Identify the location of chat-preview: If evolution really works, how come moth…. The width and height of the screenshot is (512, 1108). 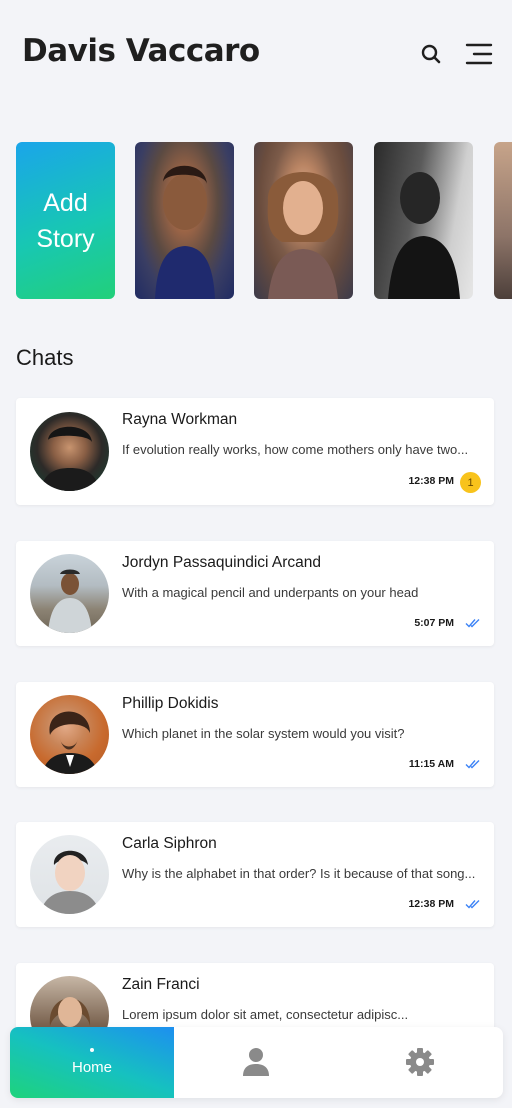
(295, 449).